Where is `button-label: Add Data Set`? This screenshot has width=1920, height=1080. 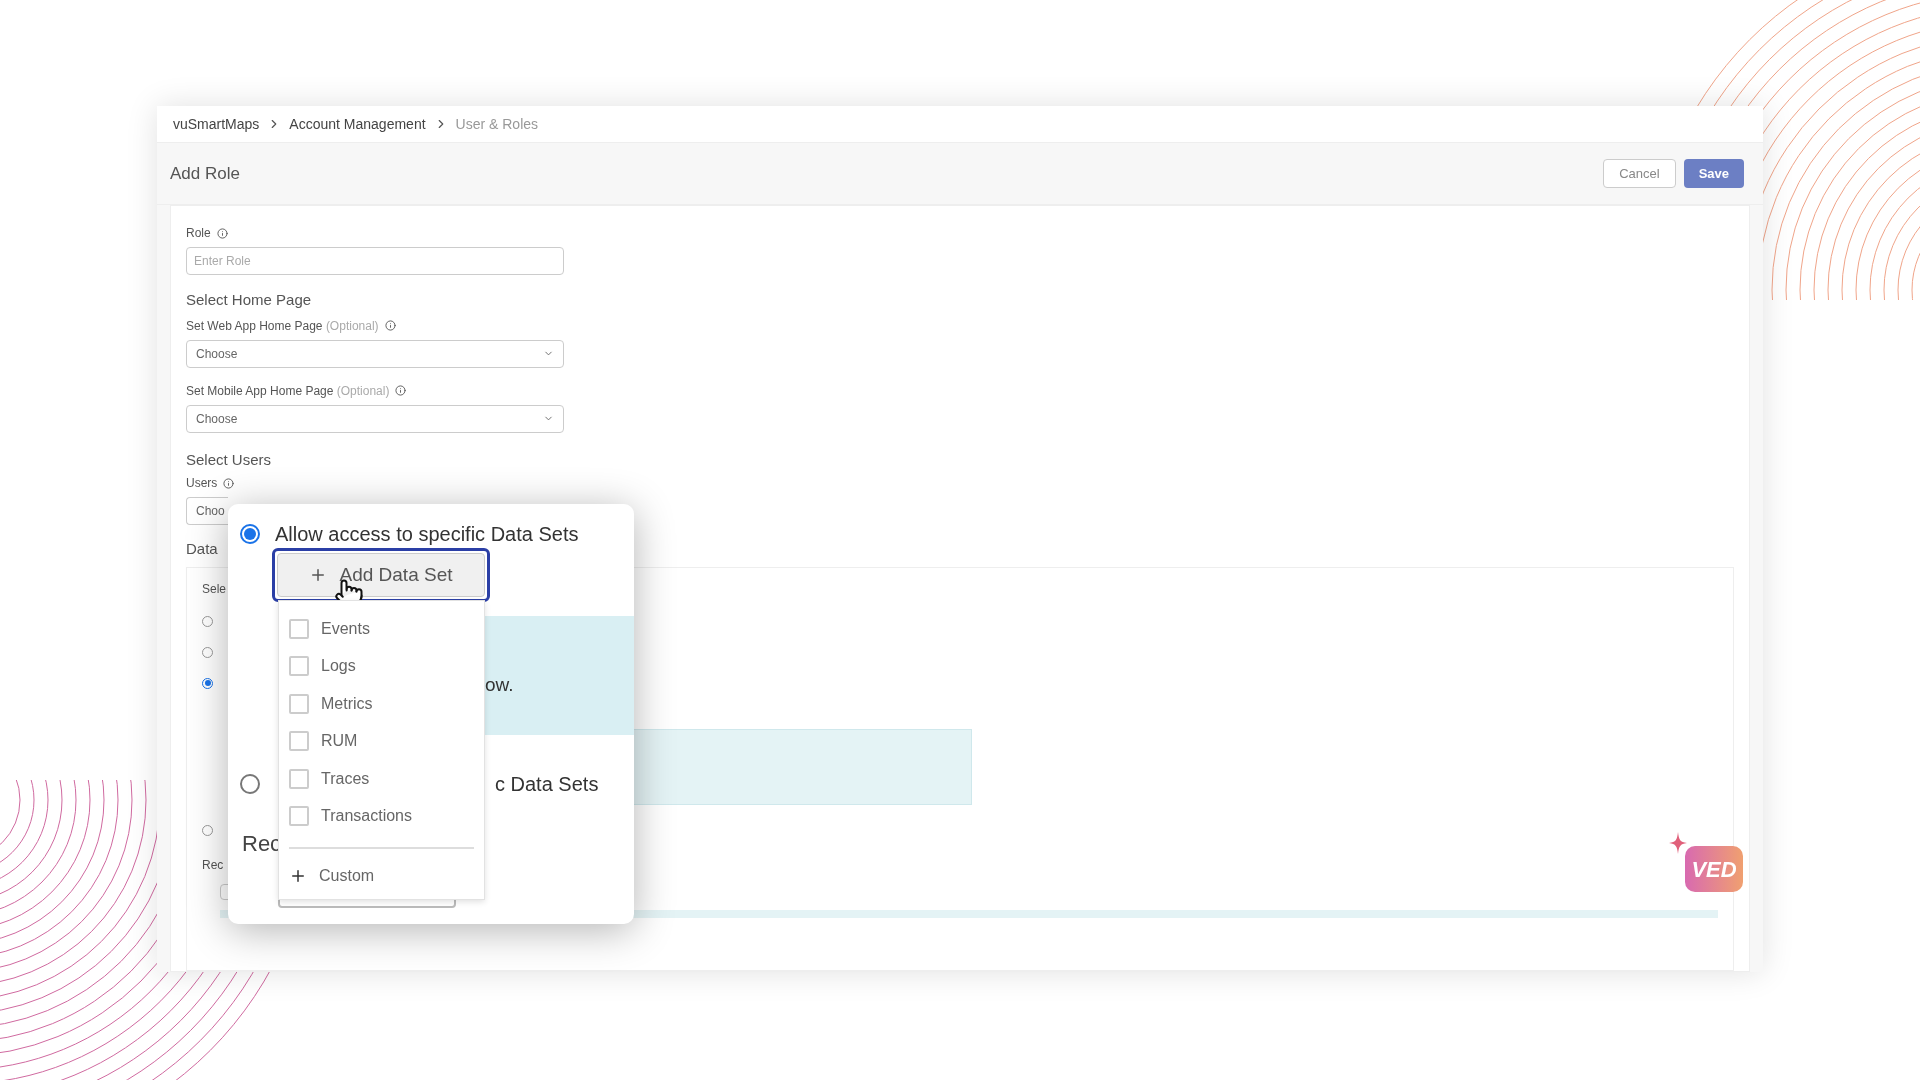 button-label: Add Data Set is located at coordinates (396, 574).